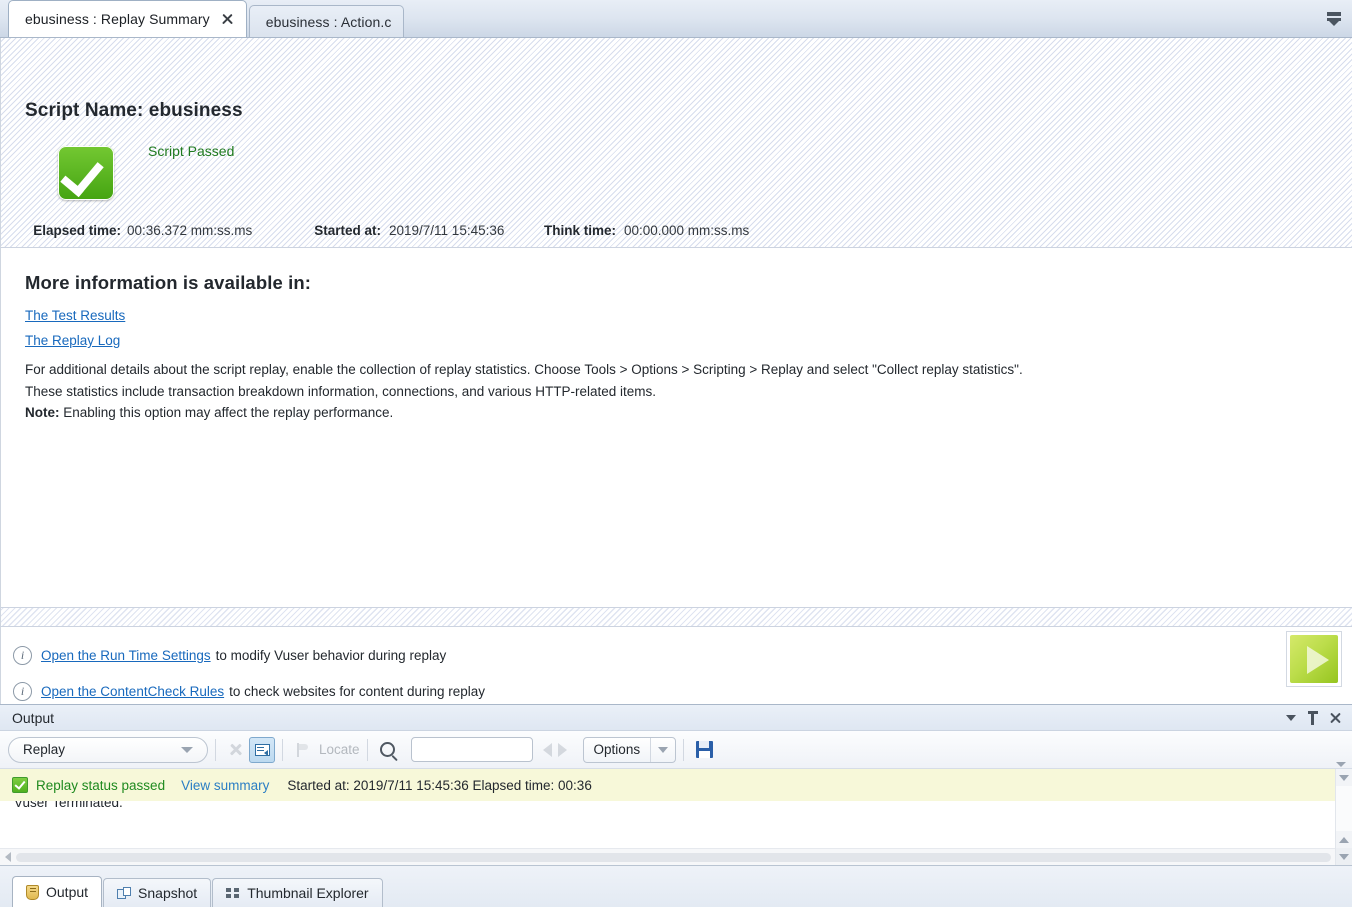 The height and width of the screenshot is (907, 1352). Describe the element at coordinates (388, 750) in the screenshot. I see `search-icon` at that location.